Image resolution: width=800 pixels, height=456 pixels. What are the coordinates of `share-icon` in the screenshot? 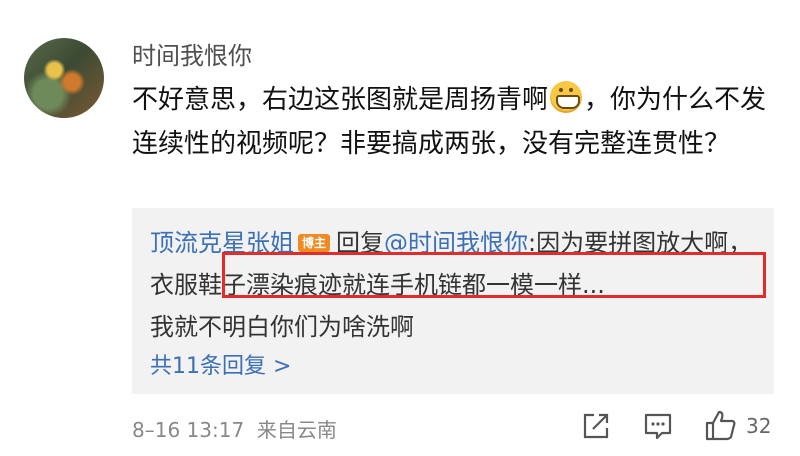 It's located at (596, 426).